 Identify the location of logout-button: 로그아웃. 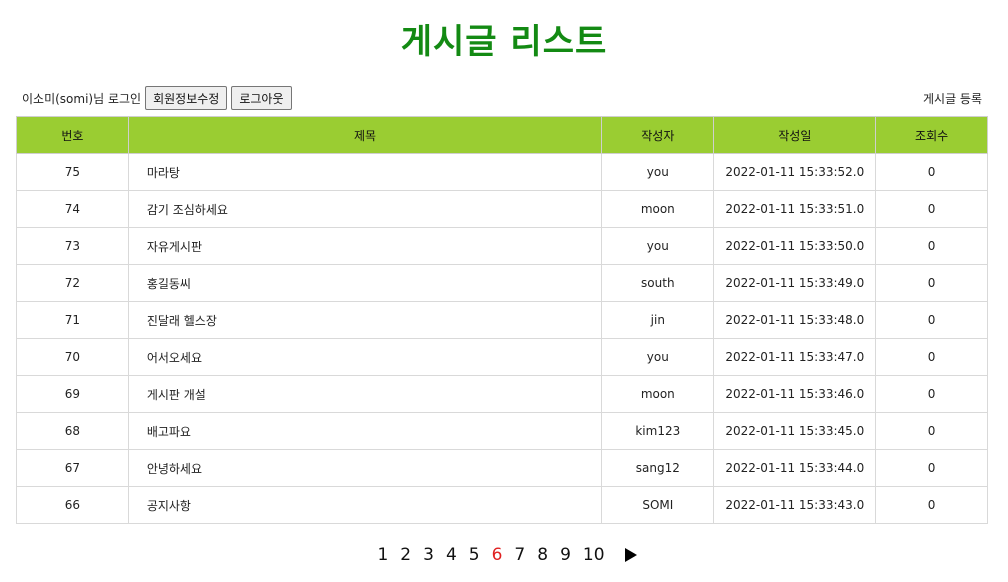
(261, 98).